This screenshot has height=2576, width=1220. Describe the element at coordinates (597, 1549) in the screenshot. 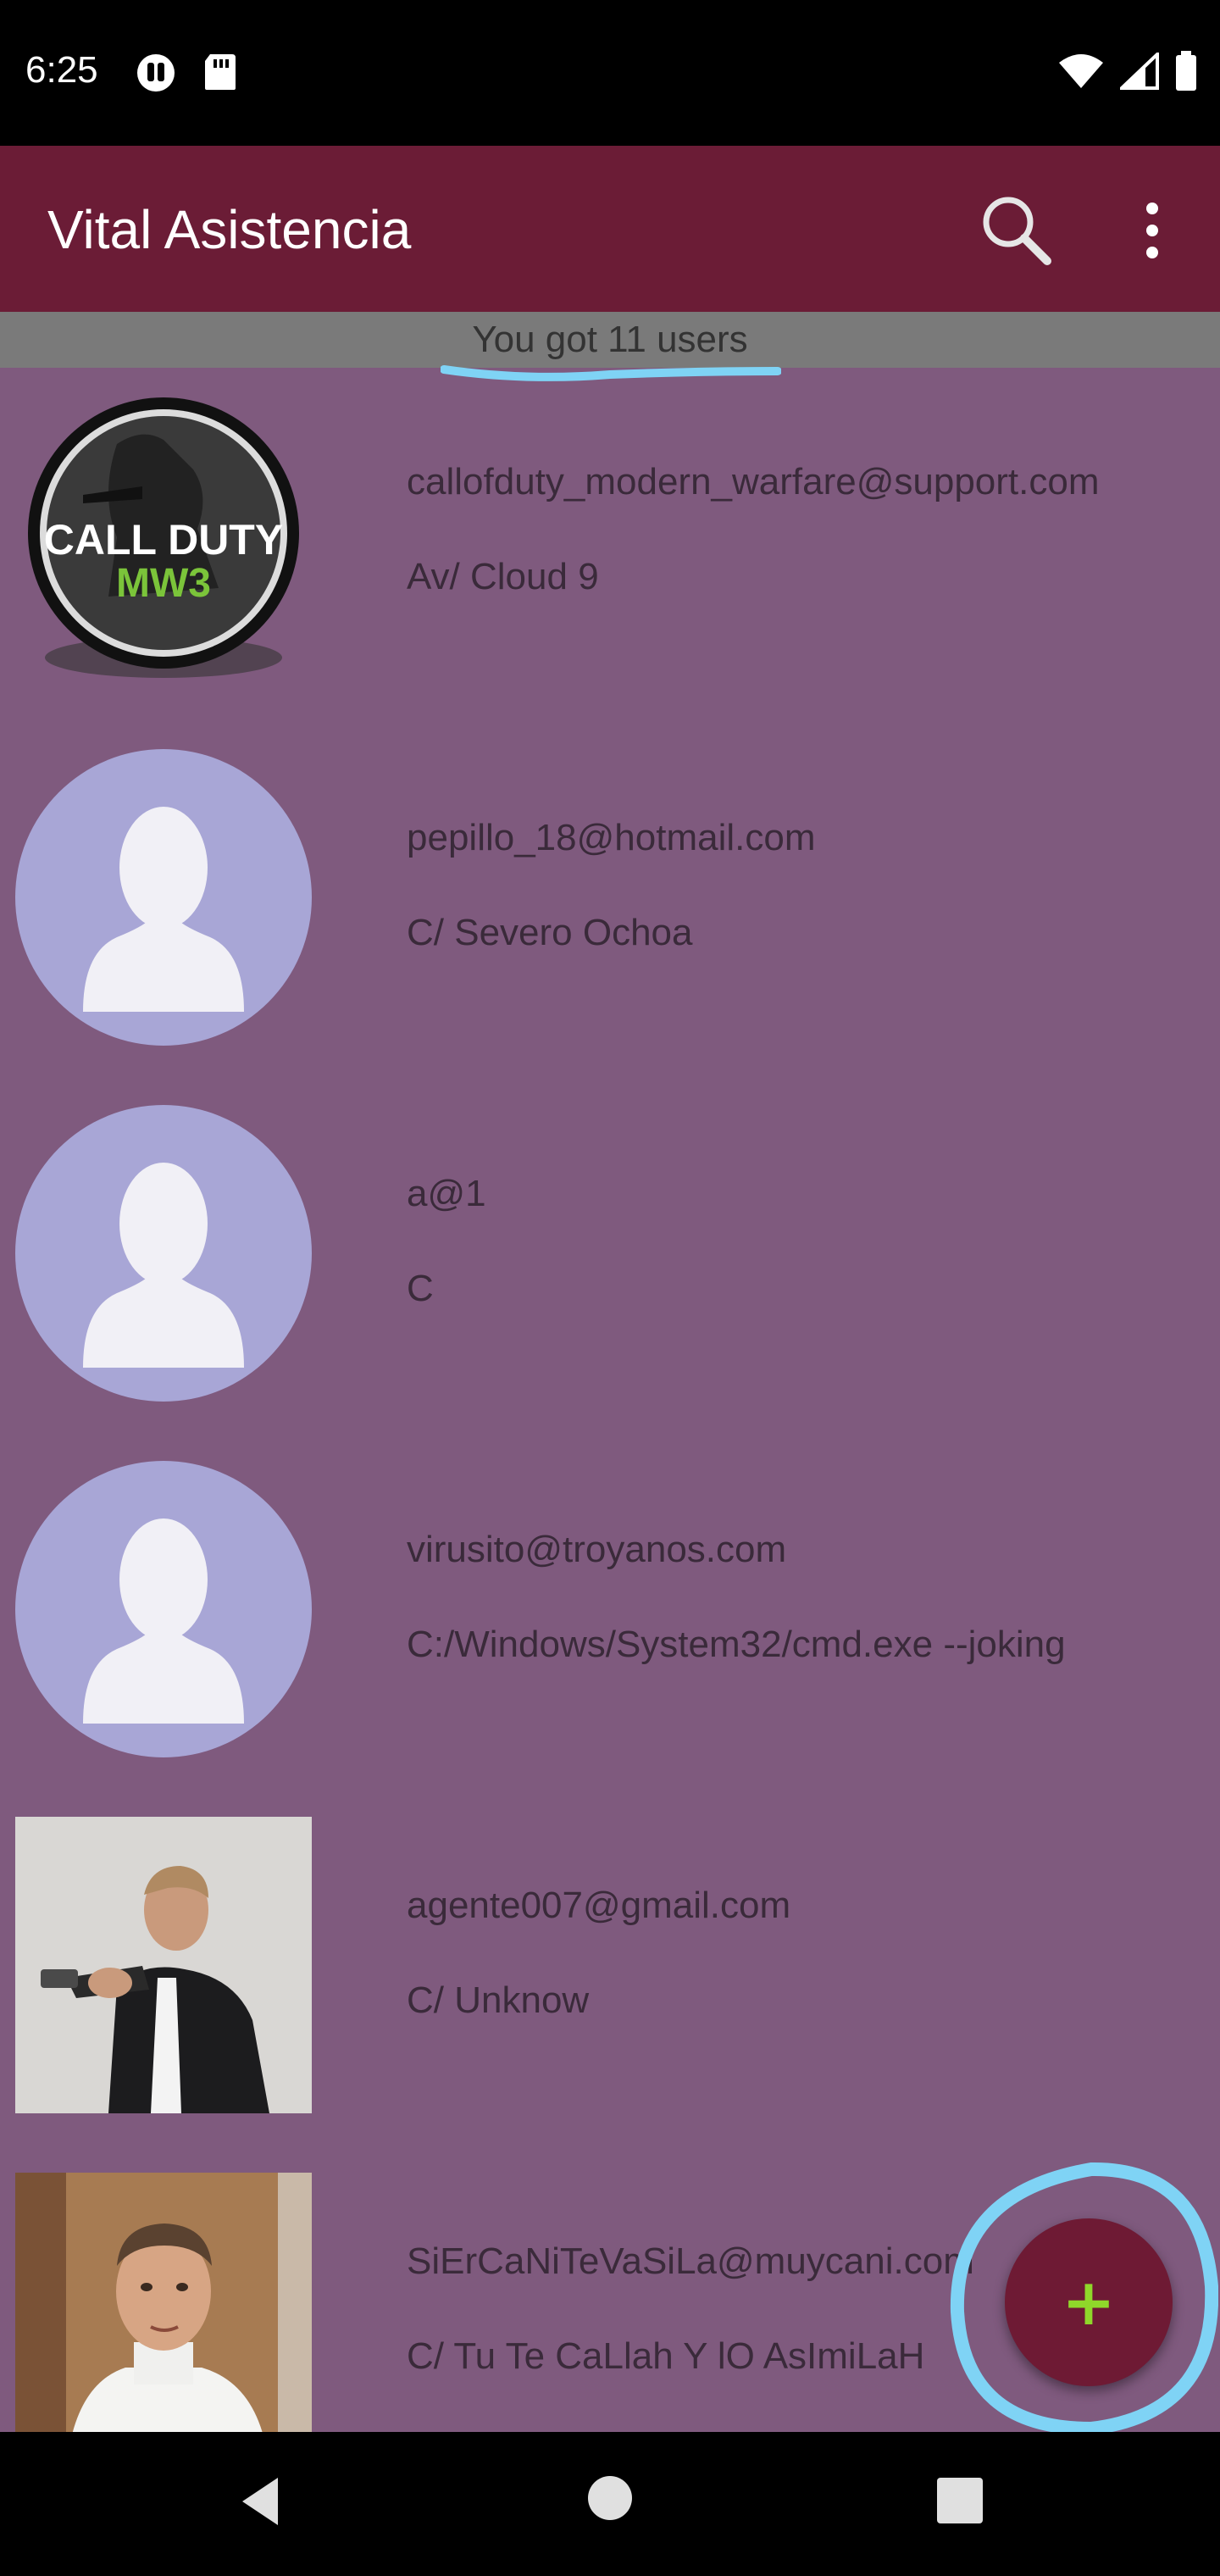

I see `user-email: virusito@troyanos.com` at that location.